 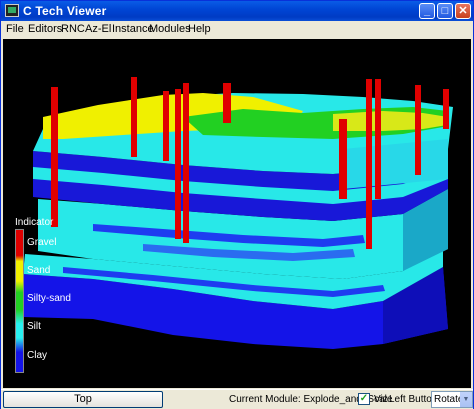 I want to click on minimize-button: _, so click(x=427, y=11).